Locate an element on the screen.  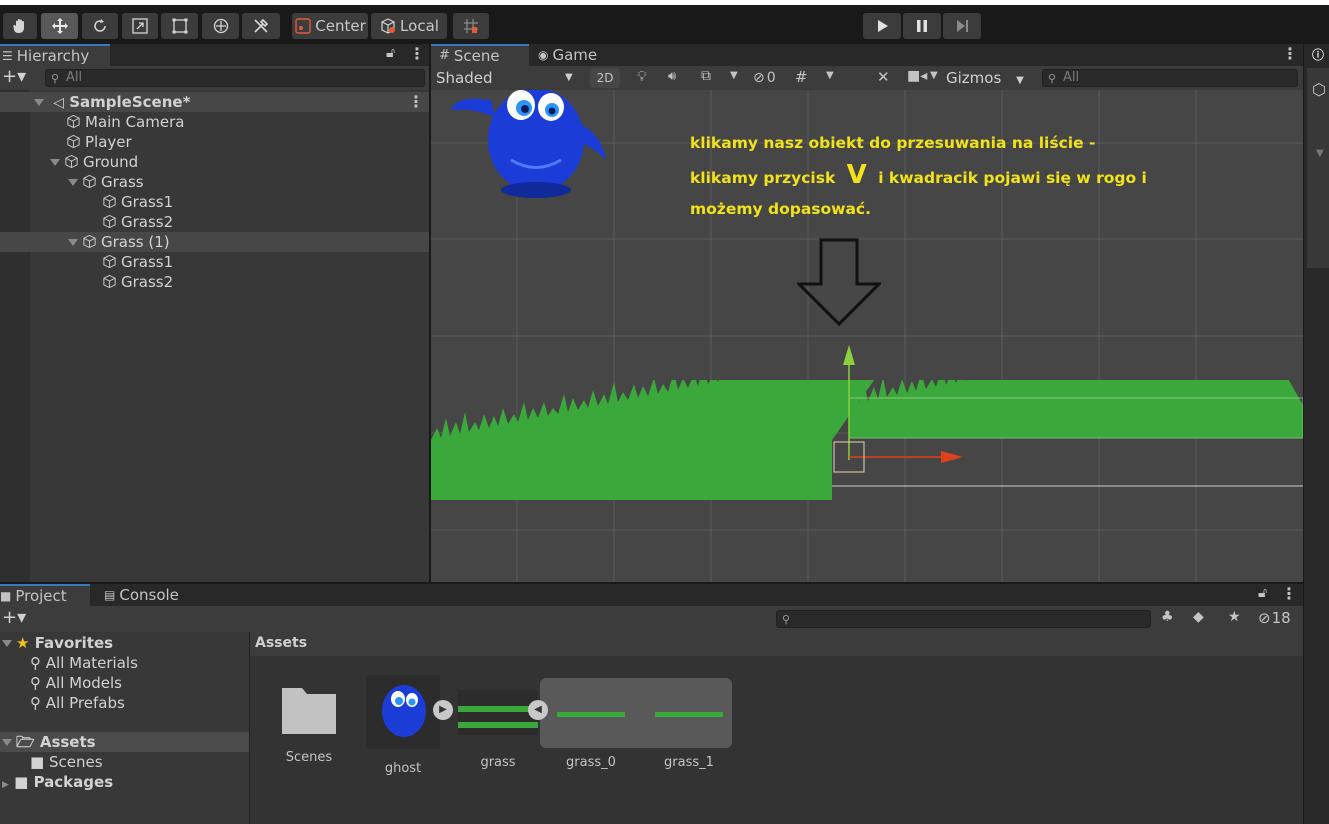
folder-icon: ■ is located at coordinates (21, 782).